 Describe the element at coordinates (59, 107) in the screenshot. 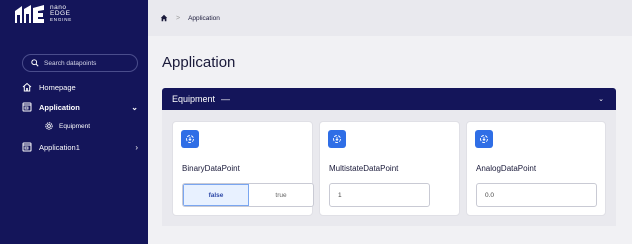

I see `sidebar-item-label: Application` at that location.